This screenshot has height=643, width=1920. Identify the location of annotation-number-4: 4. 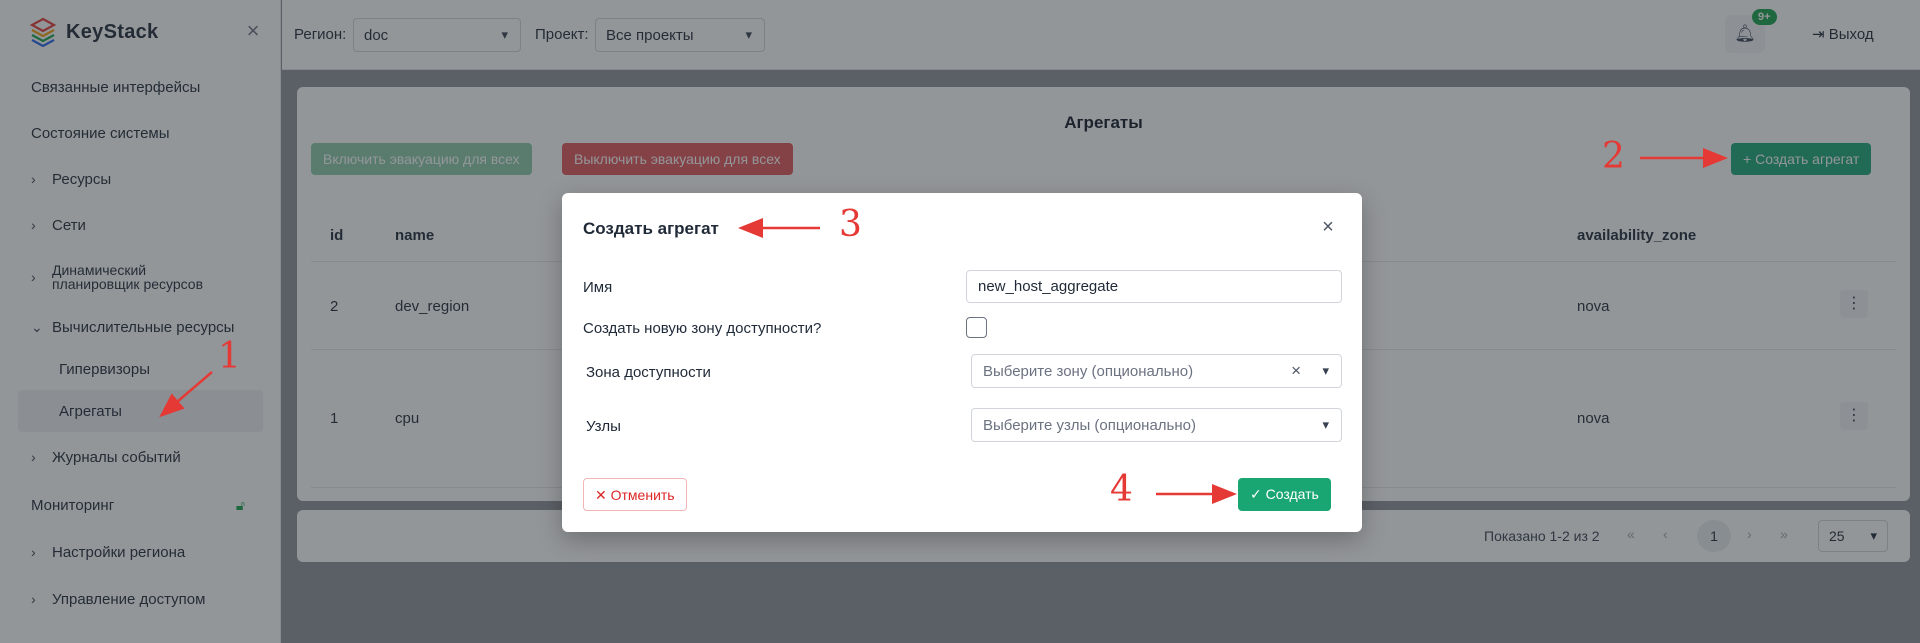
(1121, 489).